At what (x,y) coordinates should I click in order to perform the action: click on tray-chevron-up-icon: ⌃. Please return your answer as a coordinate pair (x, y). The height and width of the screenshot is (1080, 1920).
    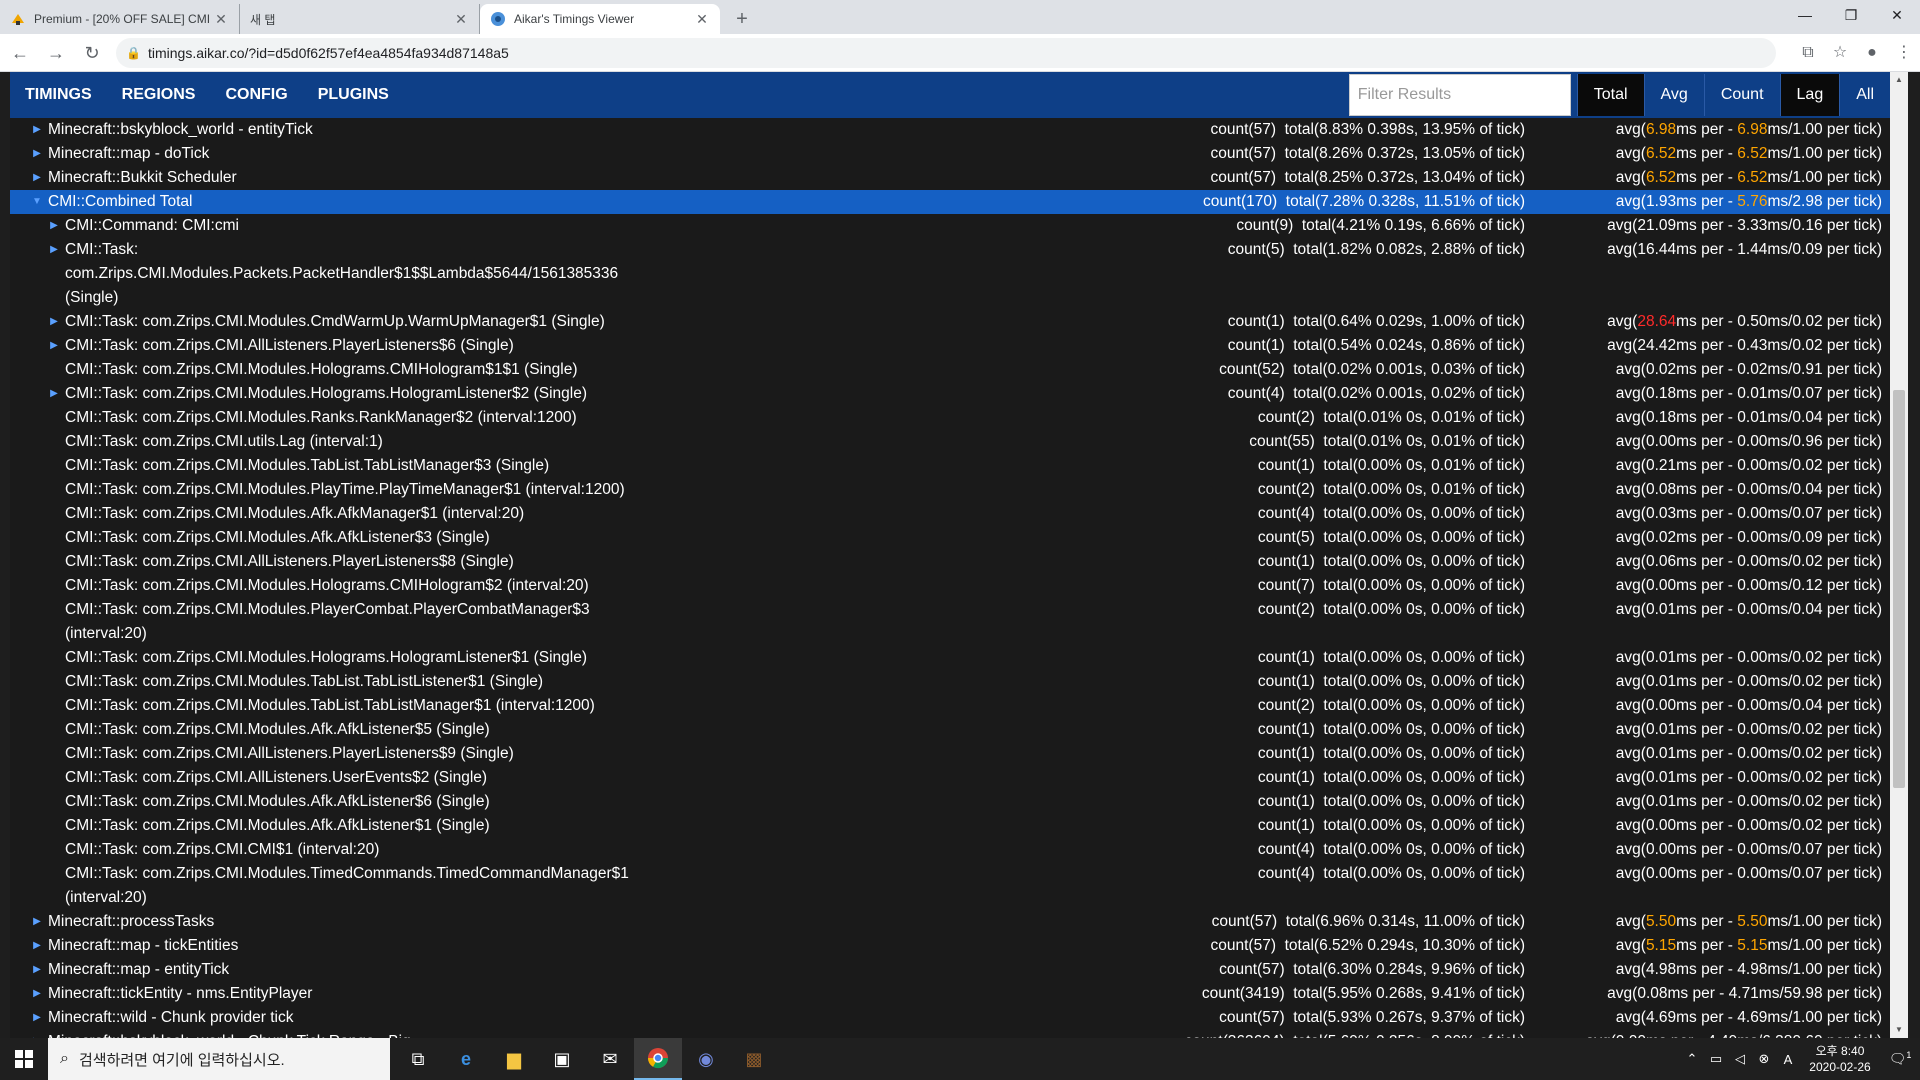
    Looking at the image, I should click on (1692, 1059).